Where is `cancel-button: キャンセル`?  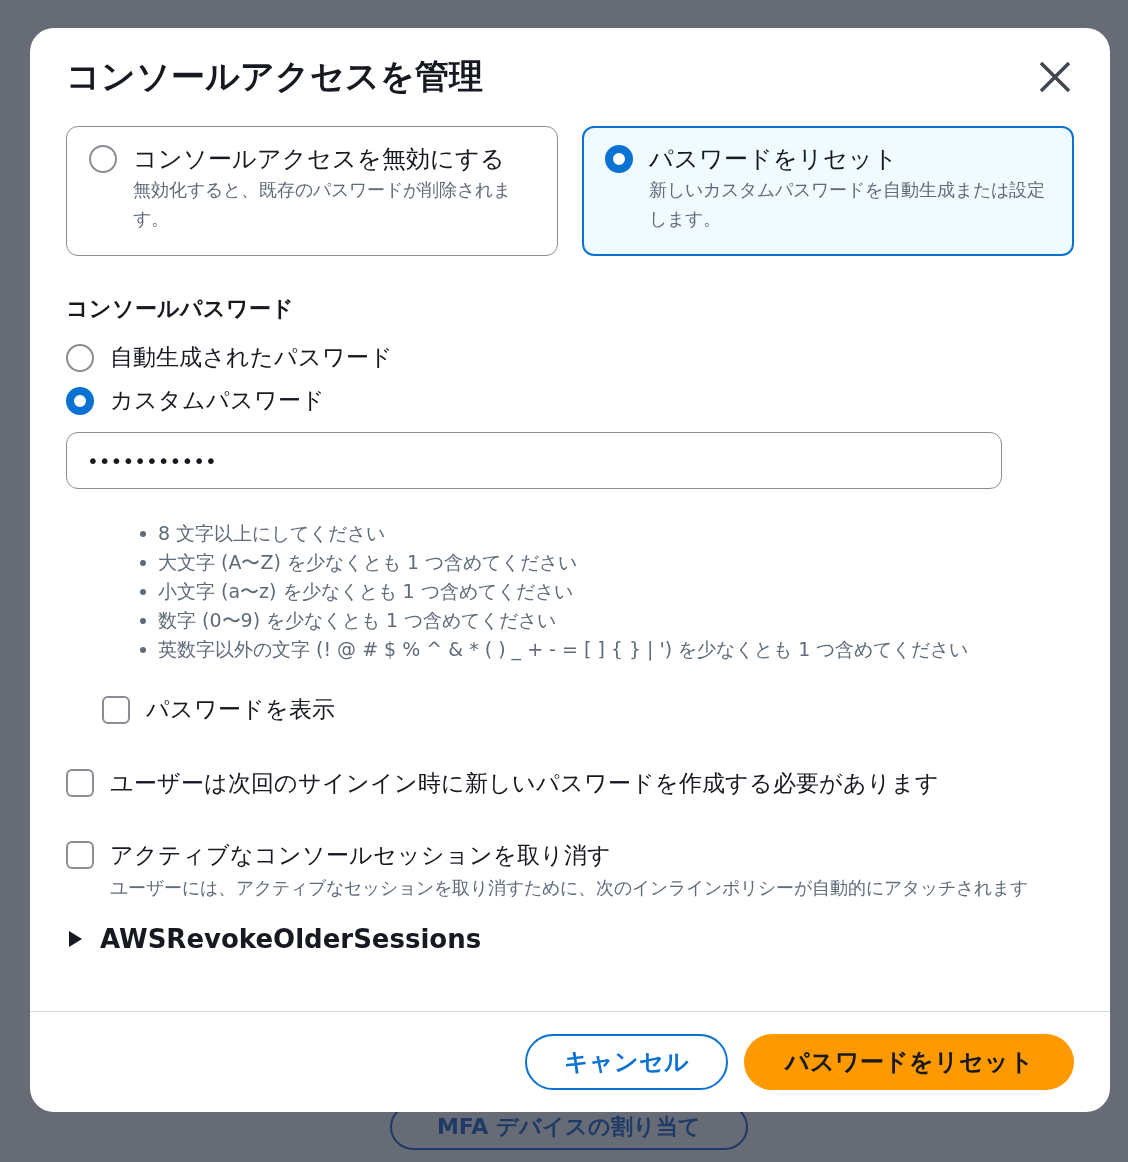 cancel-button: キャンセル is located at coordinates (626, 1062).